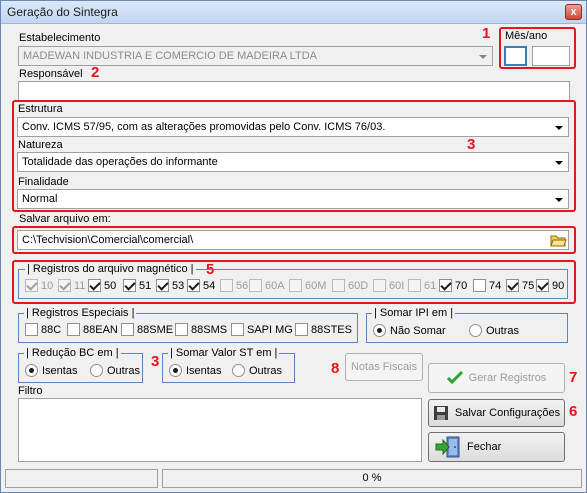 This screenshot has height=493, width=587. I want to click on responsavel-input, so click(294, 91).